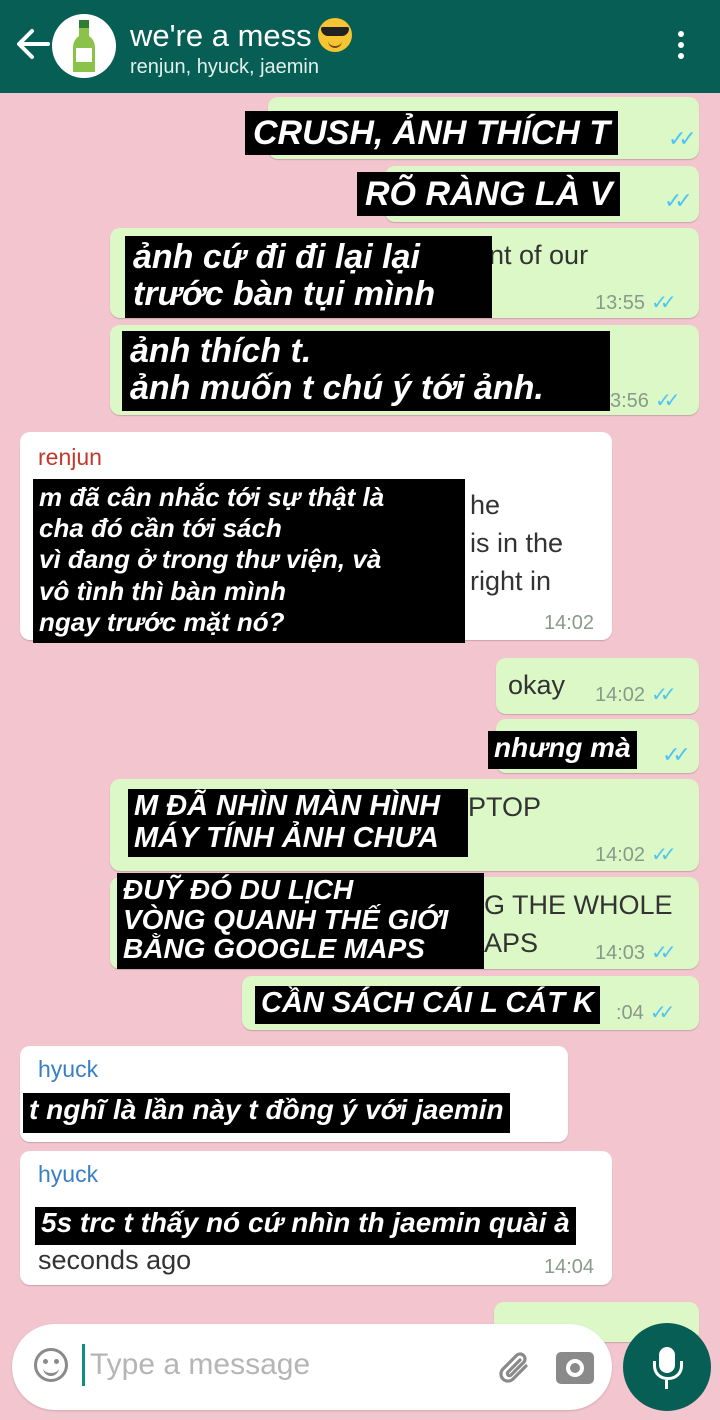 The height and width of the screenshot is (1420, 720). I want to click on caption-overlay: nhưng mà, so click(562, 750).